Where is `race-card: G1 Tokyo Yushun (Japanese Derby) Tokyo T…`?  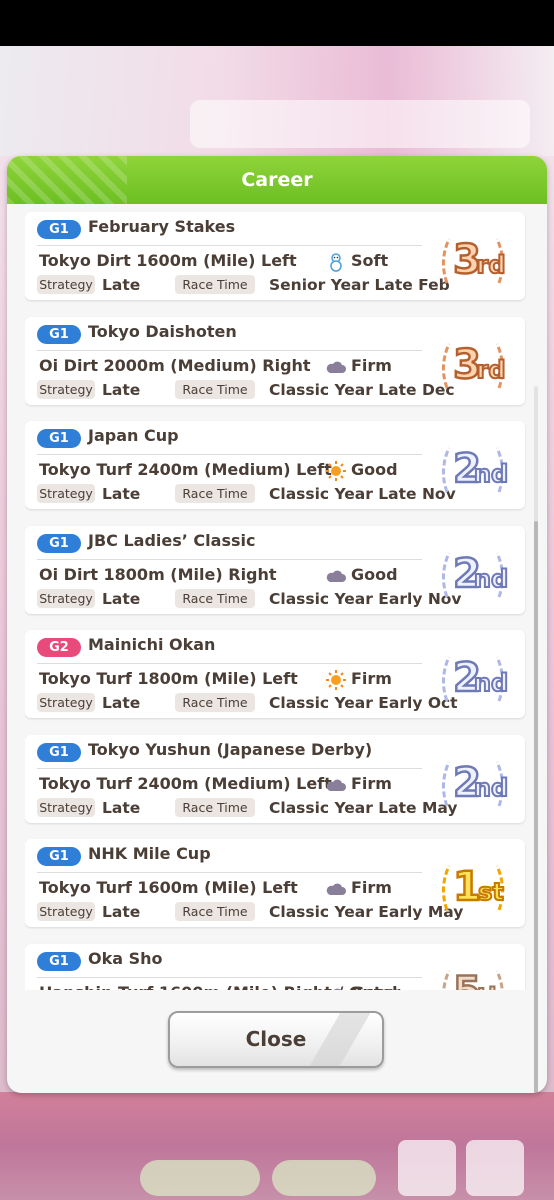
race-card: G1 Tokyo Yushun (Japanese Derby) Tokyo T… is located at coordinates (275, 778).